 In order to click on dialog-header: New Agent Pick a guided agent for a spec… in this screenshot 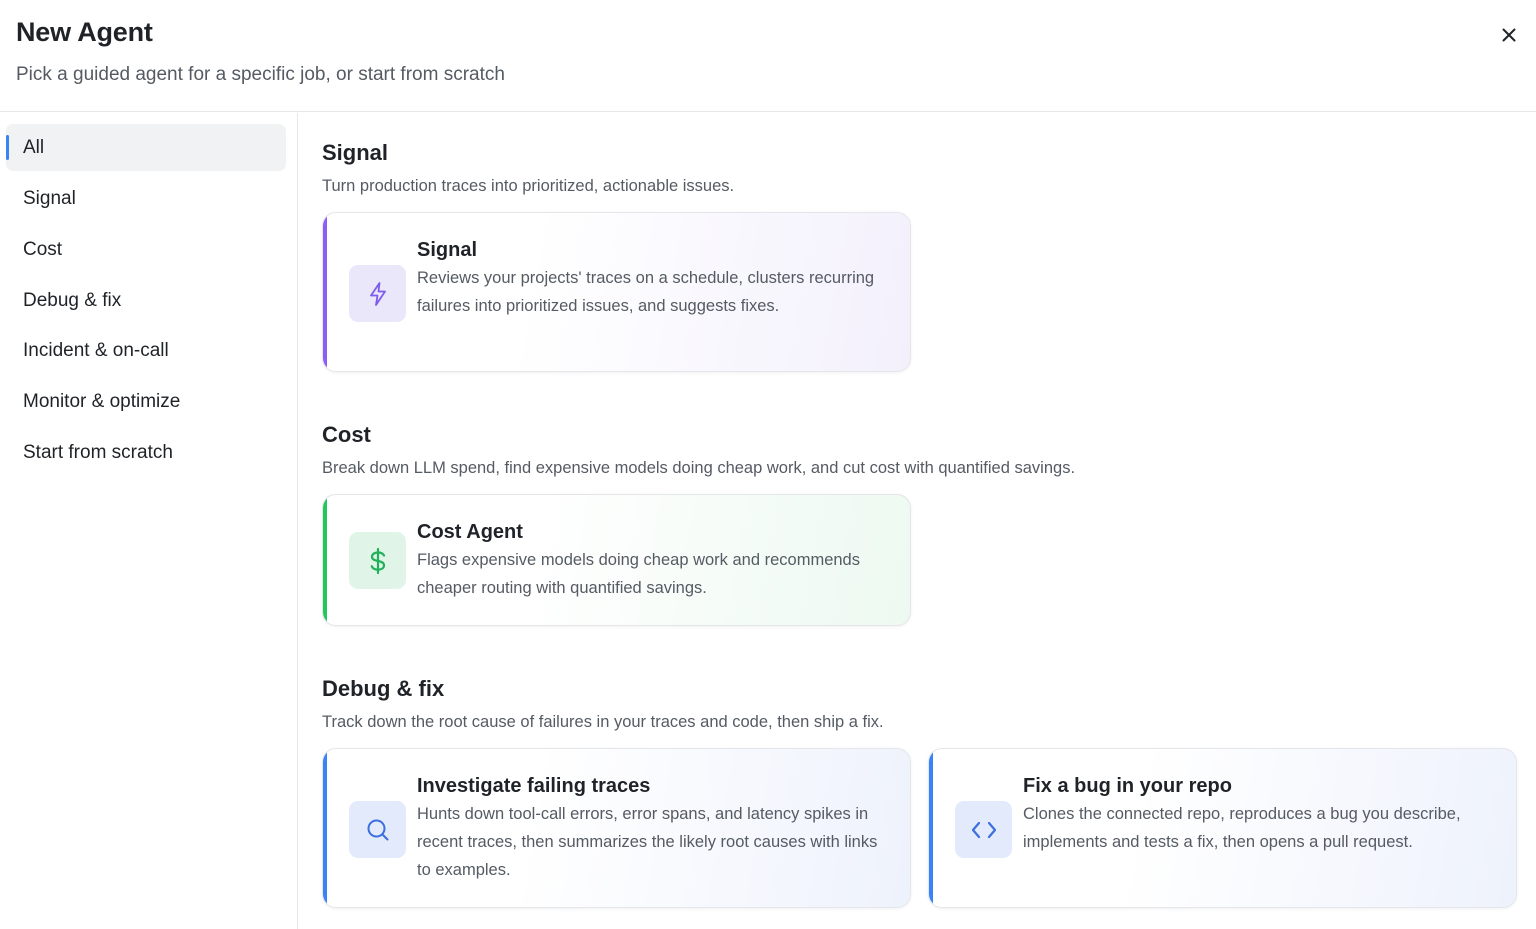, I will do `click(768, 56)`.